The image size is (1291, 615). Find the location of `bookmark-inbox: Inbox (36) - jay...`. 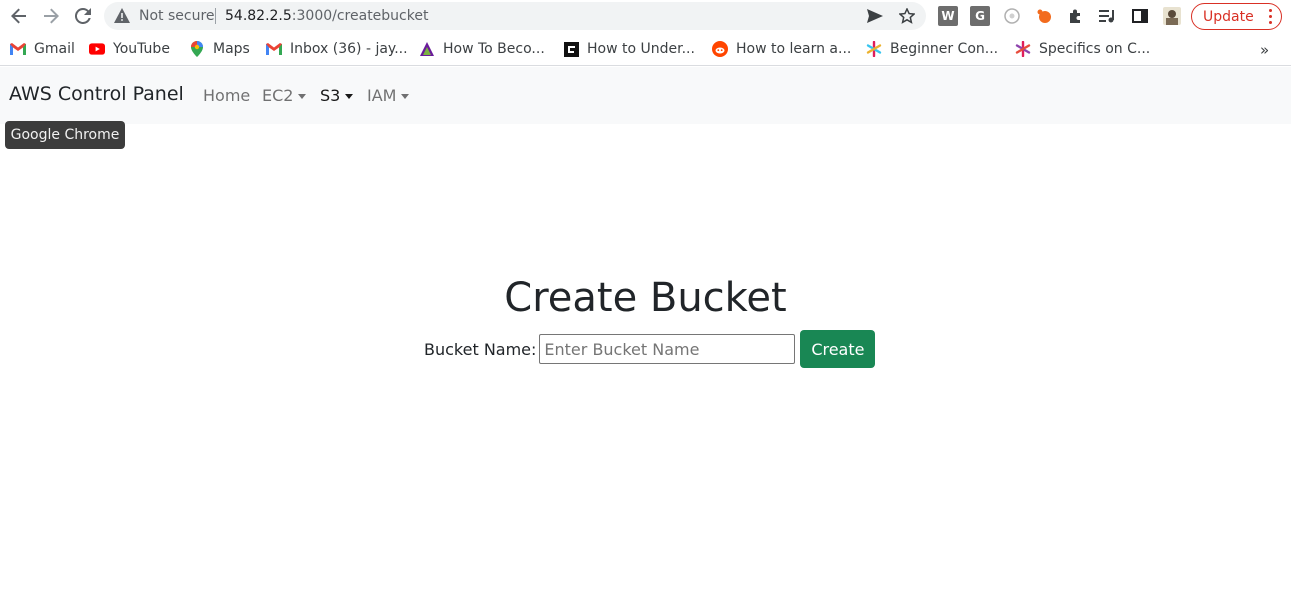

bookmark-inbox: Inbox (36) - jay... is located at coordinates (337, 49).